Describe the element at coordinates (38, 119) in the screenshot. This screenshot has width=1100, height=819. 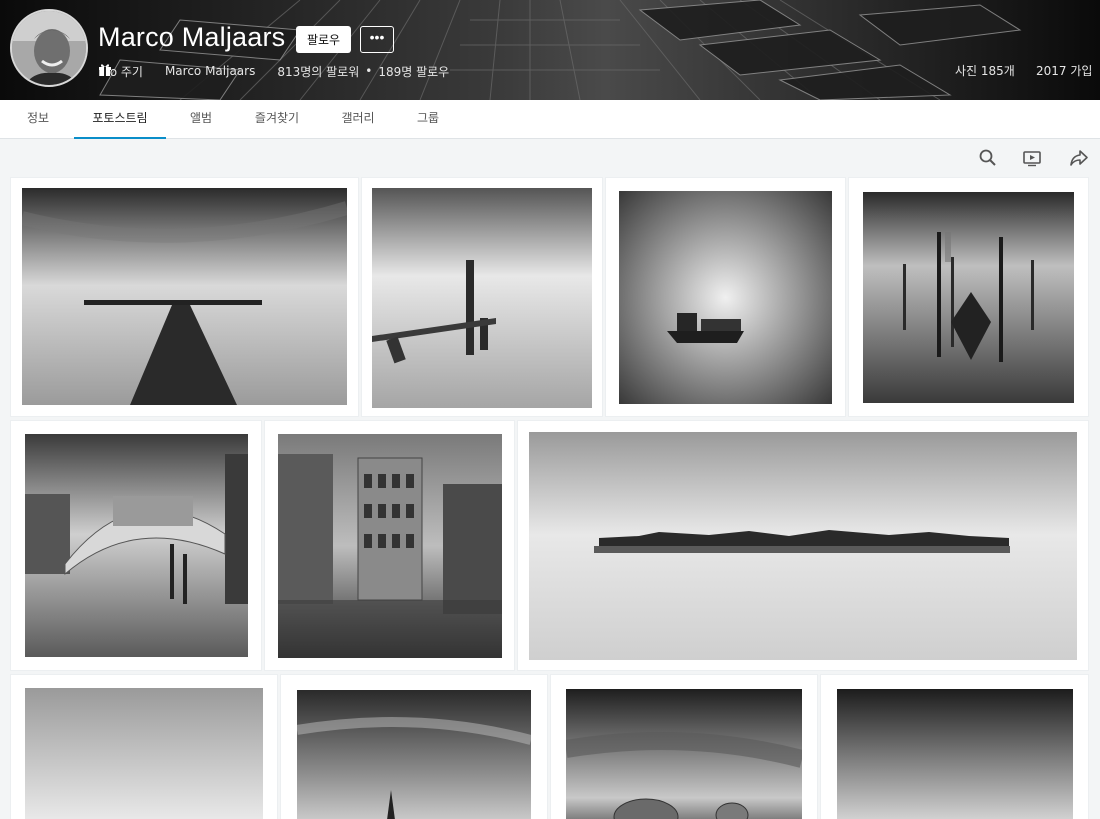
I see `tab-about: 정보` at that location.